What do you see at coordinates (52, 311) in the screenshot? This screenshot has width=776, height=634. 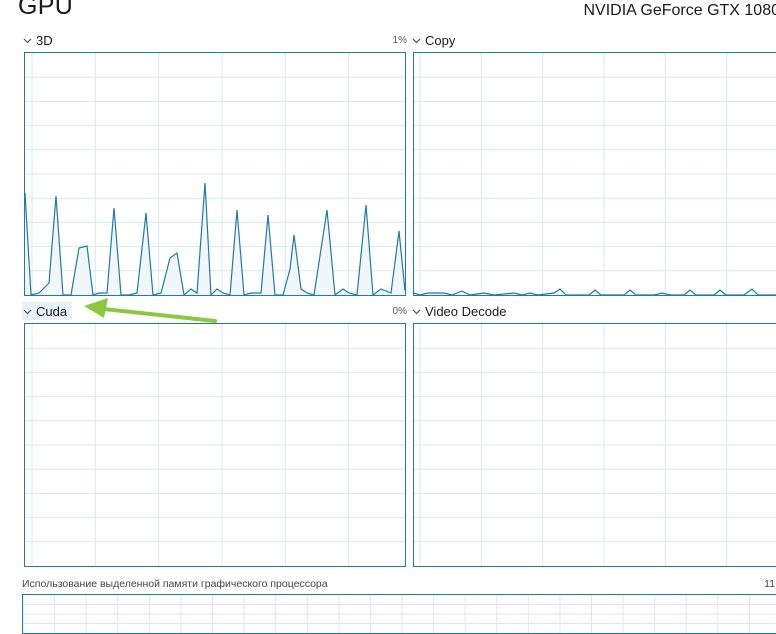 I see `engine-label-cuda: Cuda` at bounding box center [52, 311].